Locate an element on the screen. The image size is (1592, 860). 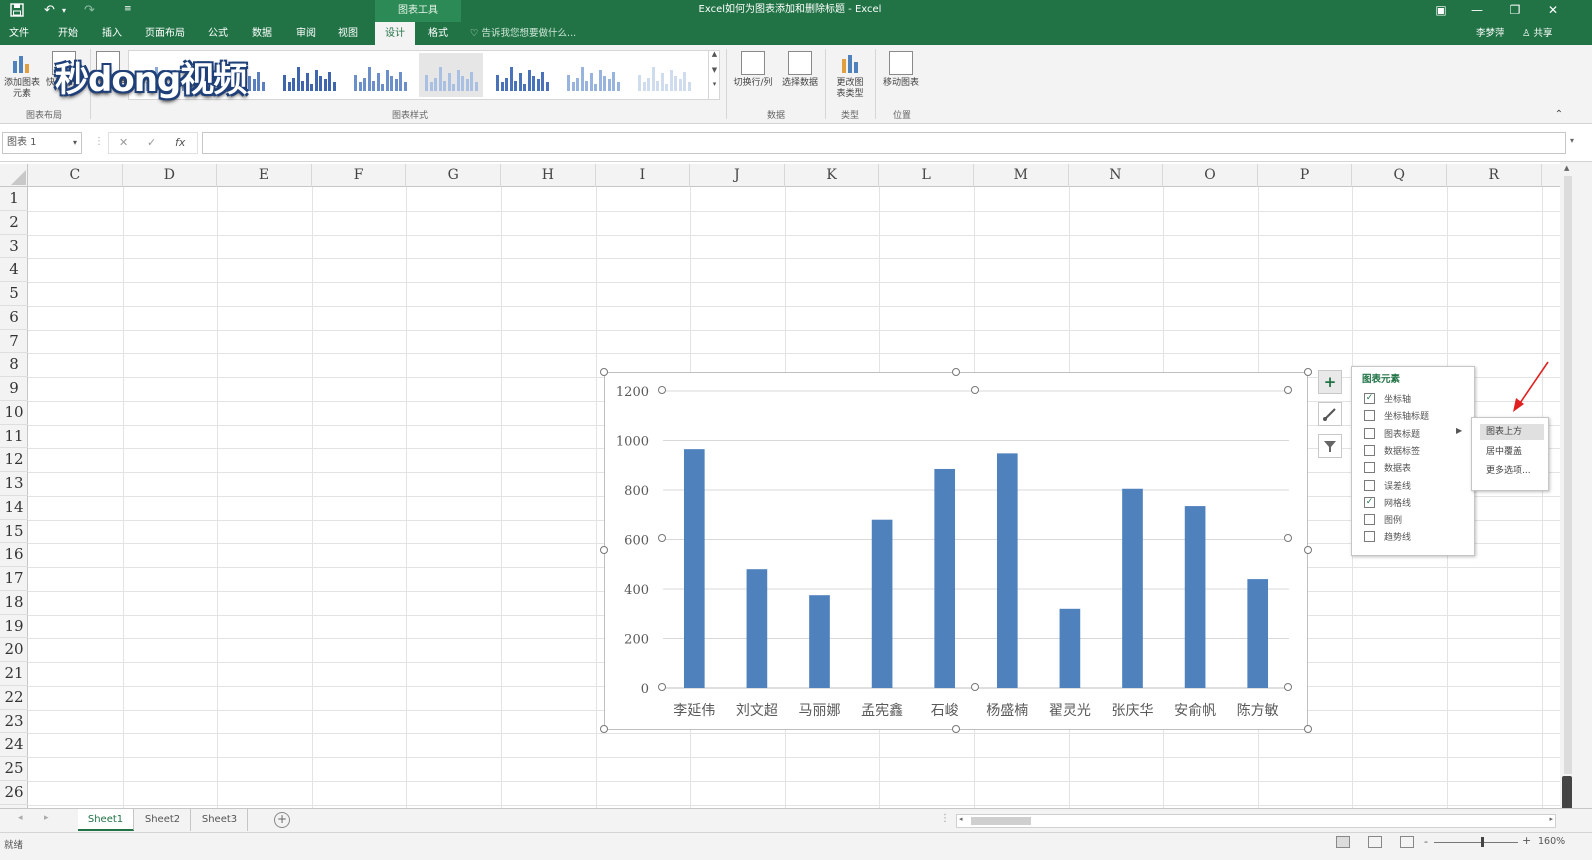
chart-element-option: 图例 is located at coordinates (1416, 520).